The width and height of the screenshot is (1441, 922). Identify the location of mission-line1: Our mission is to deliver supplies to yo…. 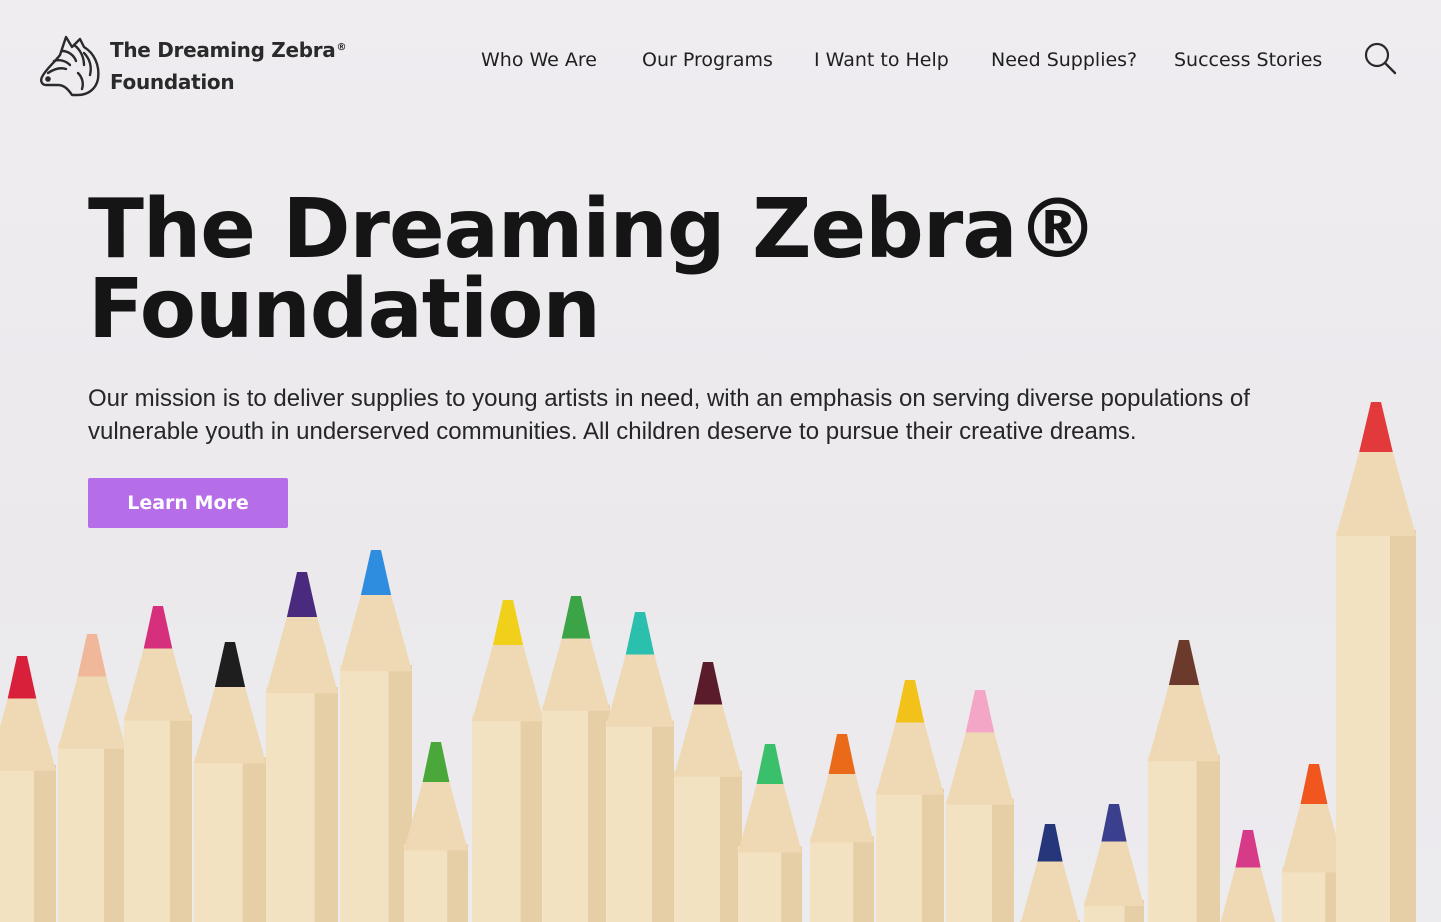
(669, 398).